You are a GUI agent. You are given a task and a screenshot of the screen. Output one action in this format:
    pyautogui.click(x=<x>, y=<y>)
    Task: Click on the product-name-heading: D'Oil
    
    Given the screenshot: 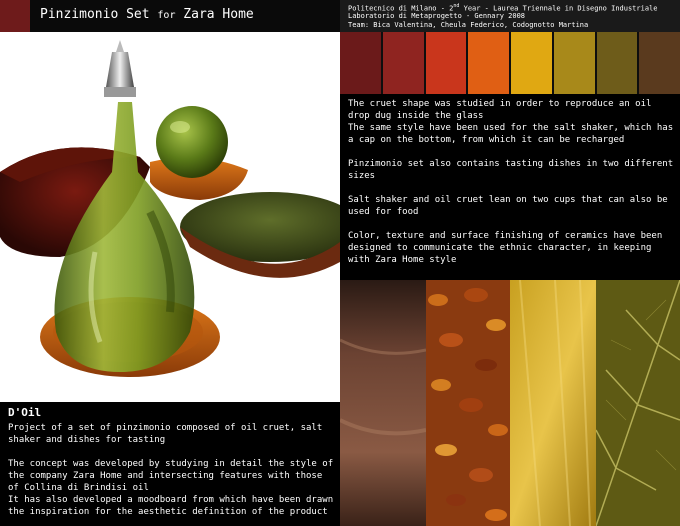 What is the action you would take?
    pyautogui.click(x=25, y=412)
    